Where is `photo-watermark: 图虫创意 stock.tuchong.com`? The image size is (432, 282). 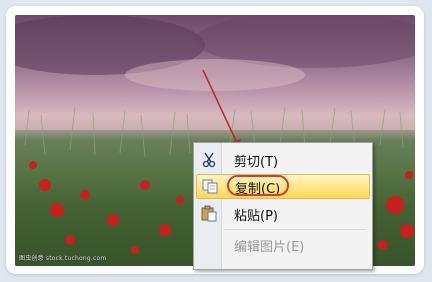 photo-watermark: 图虫创意 stock.tuchong.com is located at coordinates (63, 258).